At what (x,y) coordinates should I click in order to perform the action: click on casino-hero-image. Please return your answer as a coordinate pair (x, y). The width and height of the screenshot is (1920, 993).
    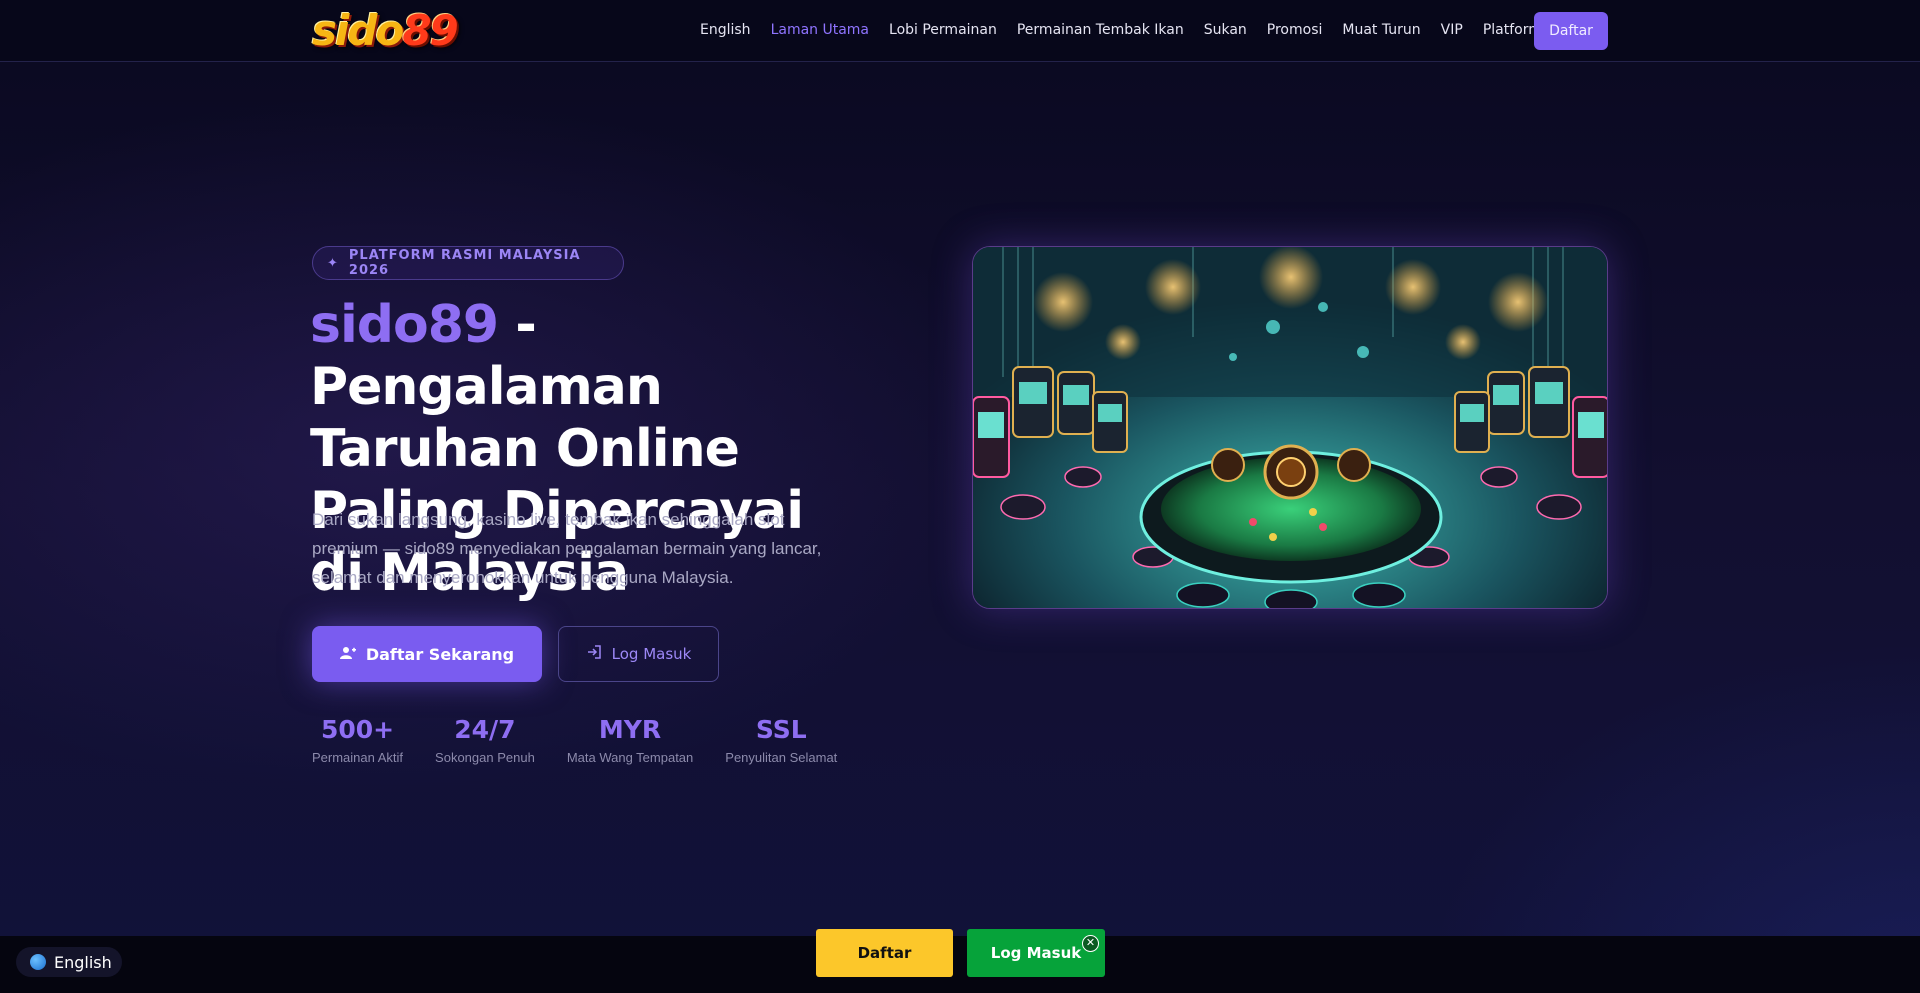
    Looking at the image, I should click on (1290, 427).